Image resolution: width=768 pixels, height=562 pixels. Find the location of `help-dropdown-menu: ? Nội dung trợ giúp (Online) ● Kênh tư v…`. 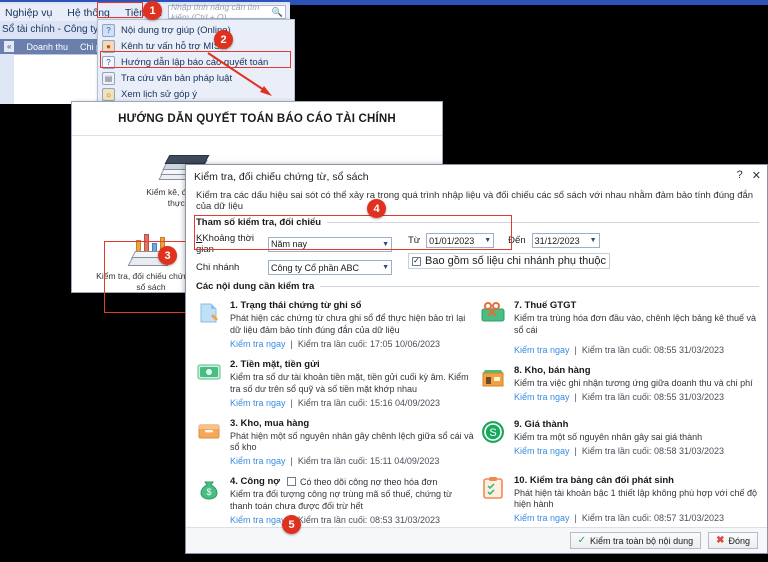

help-dropdown-menu: ? Nội dung trợ giúp (Online) ● Kênh tư v… is located at coordinates (196, 62).